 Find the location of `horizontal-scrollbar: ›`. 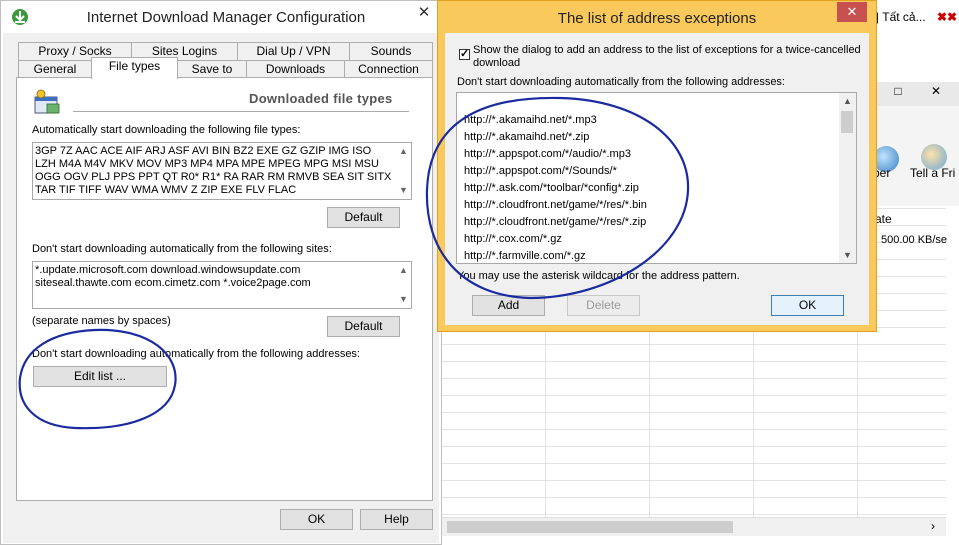

horizontal-scrollbar: › is located at coordinates (693, 526).